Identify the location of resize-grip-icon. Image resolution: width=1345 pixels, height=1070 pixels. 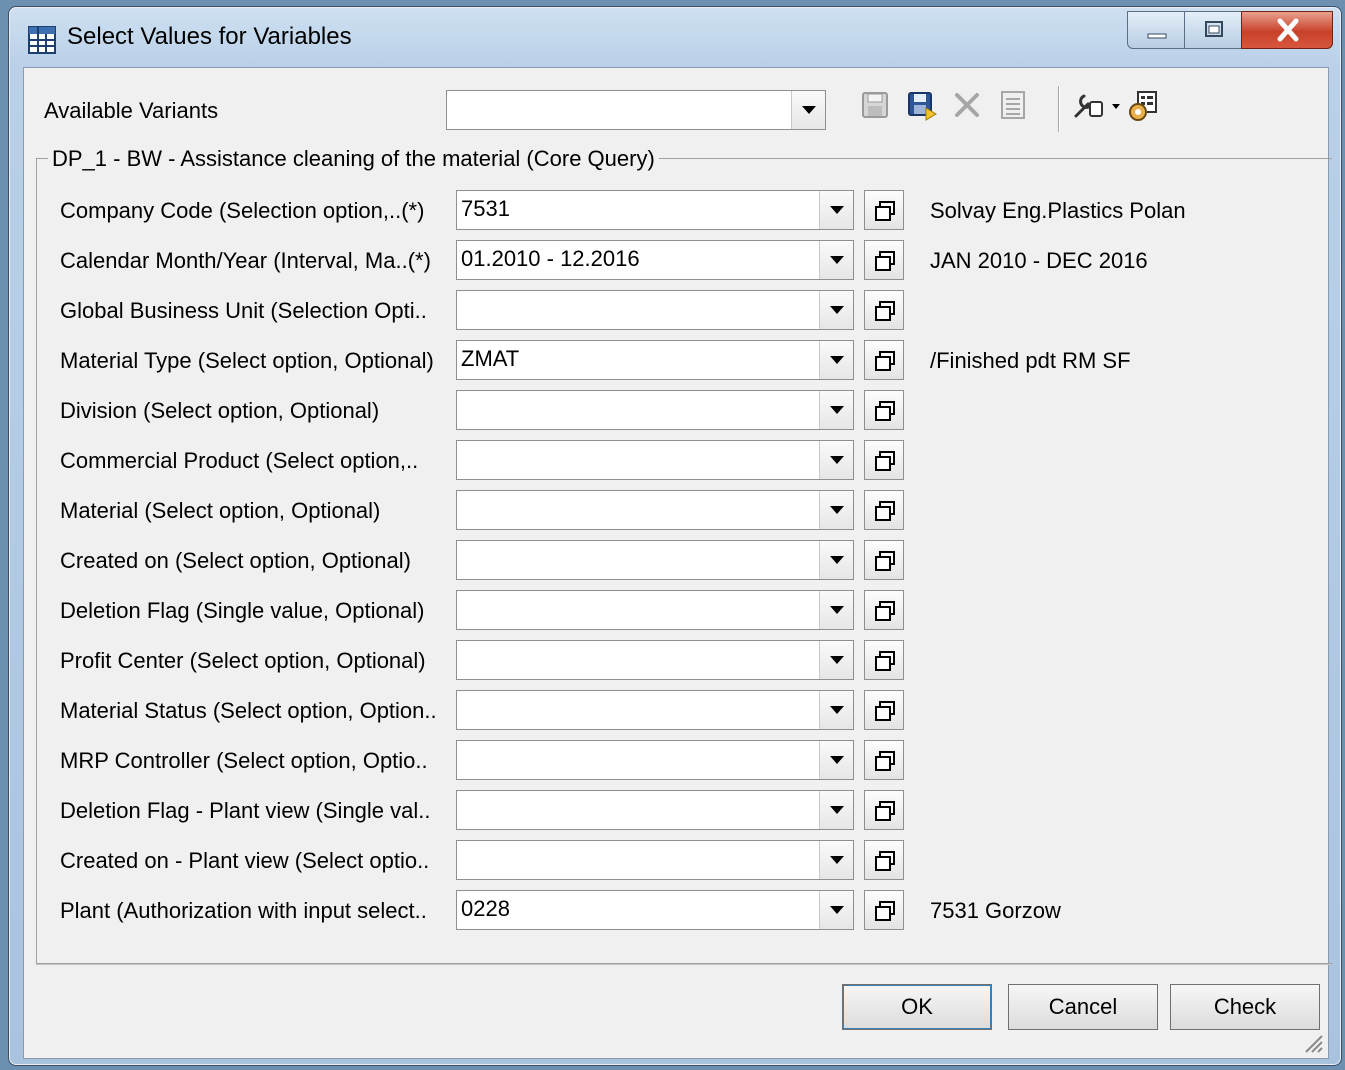
(1312, 1042).